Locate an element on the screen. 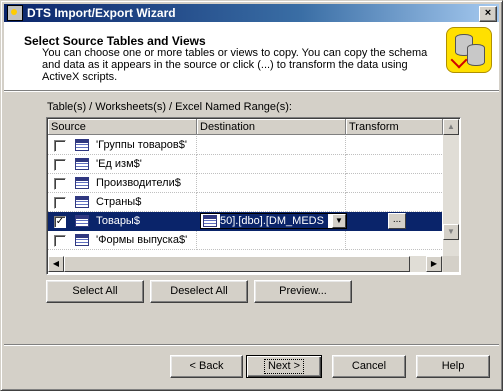  table-row: Страны$ is located at coordinates (245, 202).